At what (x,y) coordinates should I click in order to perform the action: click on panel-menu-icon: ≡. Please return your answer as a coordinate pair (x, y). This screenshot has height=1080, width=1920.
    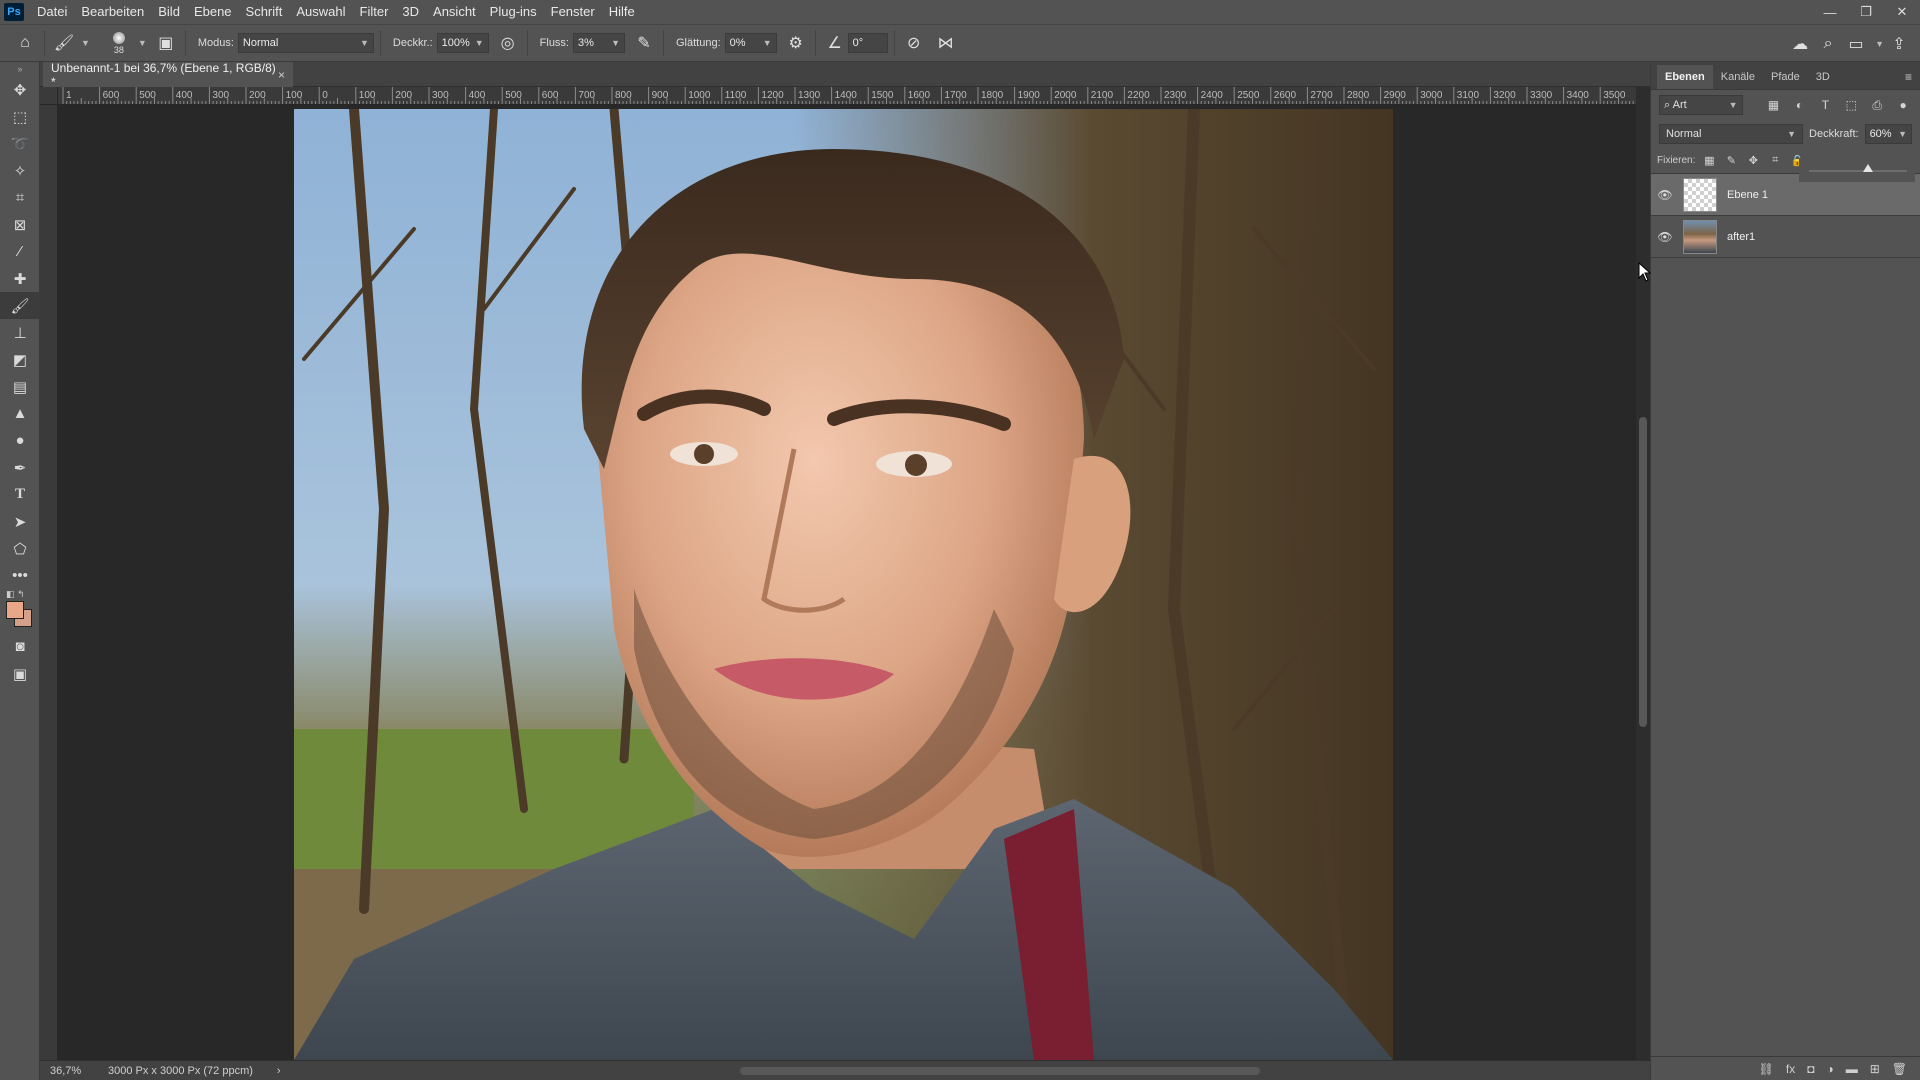
    Looking at the image, I should click on (1908, 77).